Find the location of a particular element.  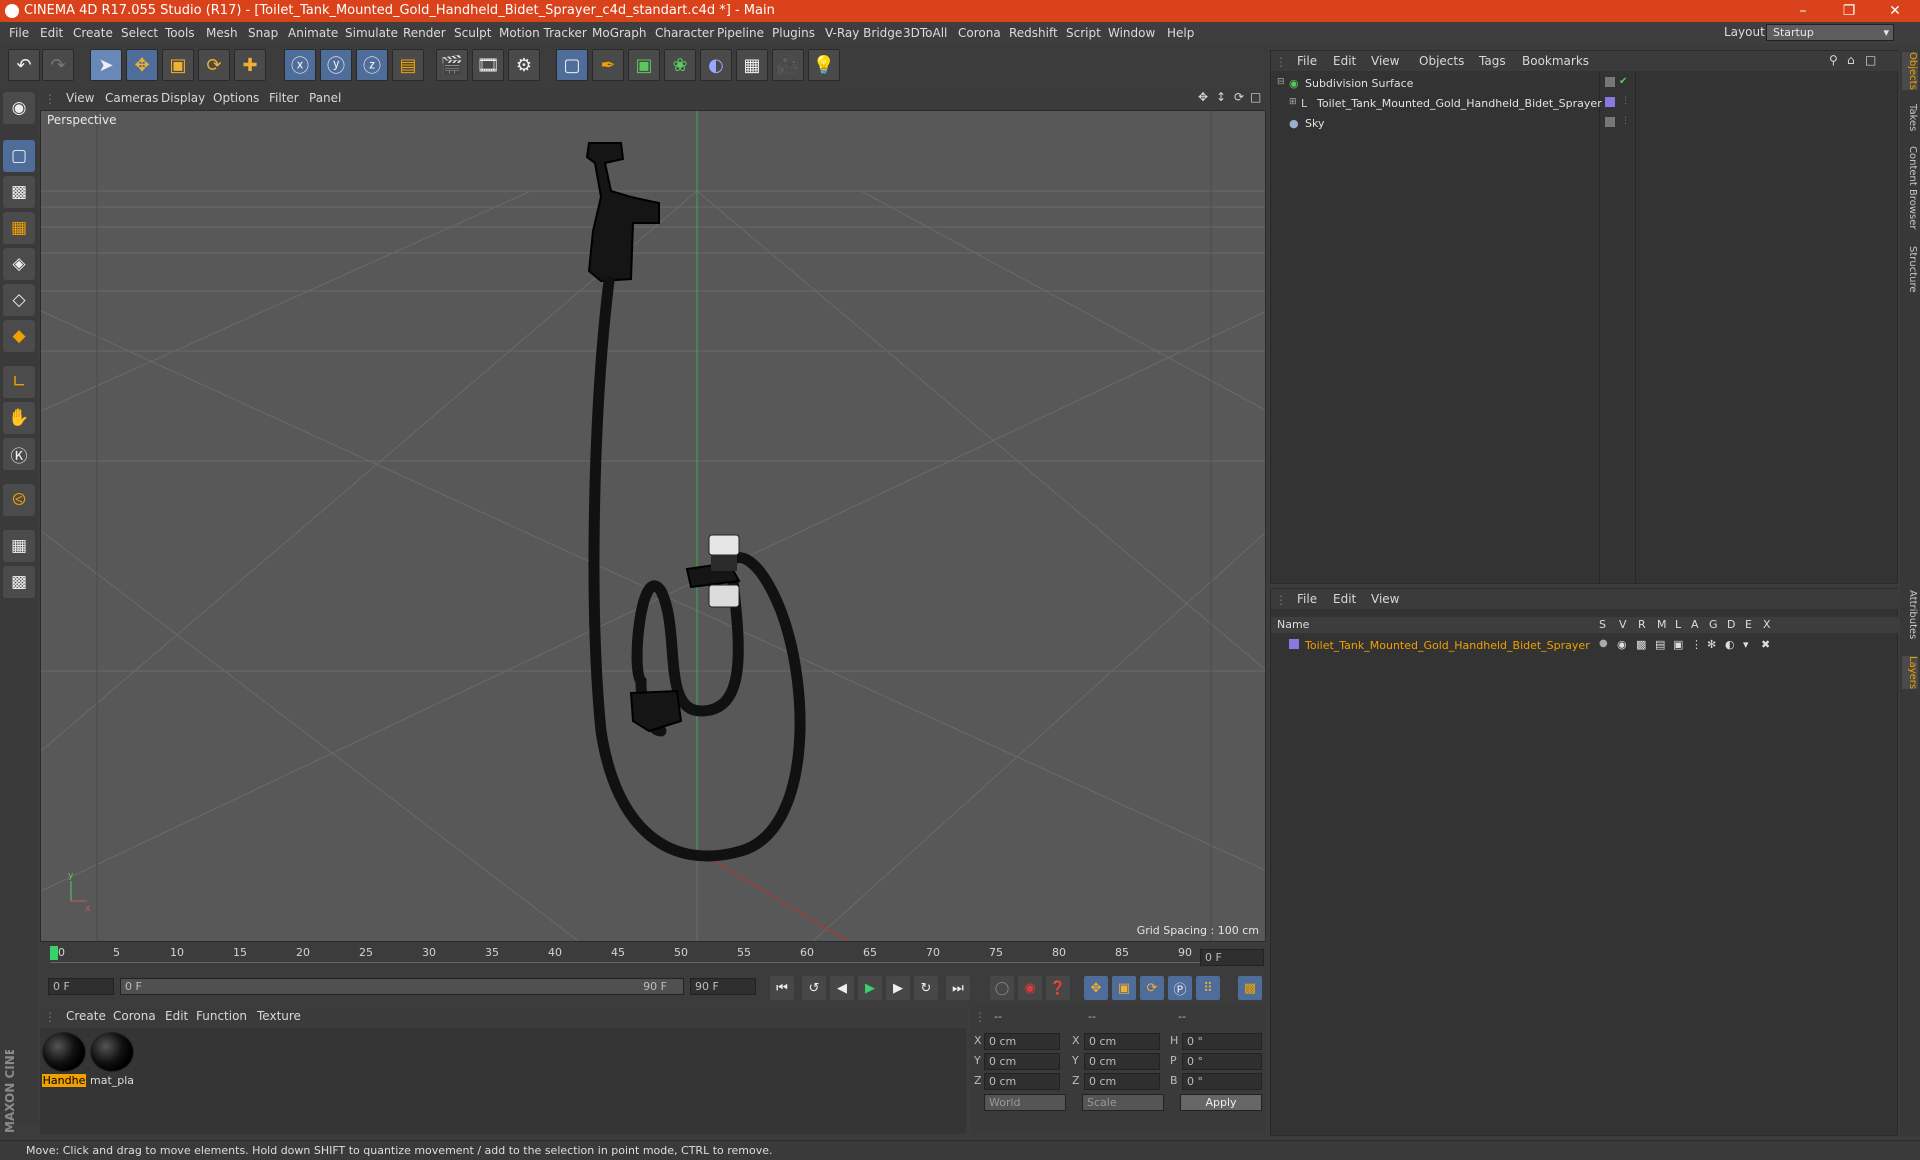

redo-icon: ↷ is located at coordinates (58, 65).